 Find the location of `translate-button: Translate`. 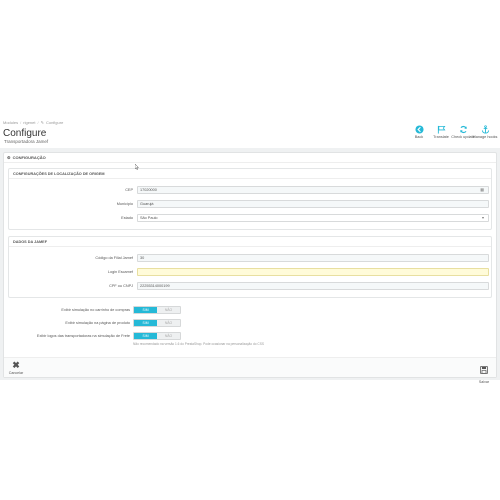

translate-button: Translate is located at coordinates (441, 131).